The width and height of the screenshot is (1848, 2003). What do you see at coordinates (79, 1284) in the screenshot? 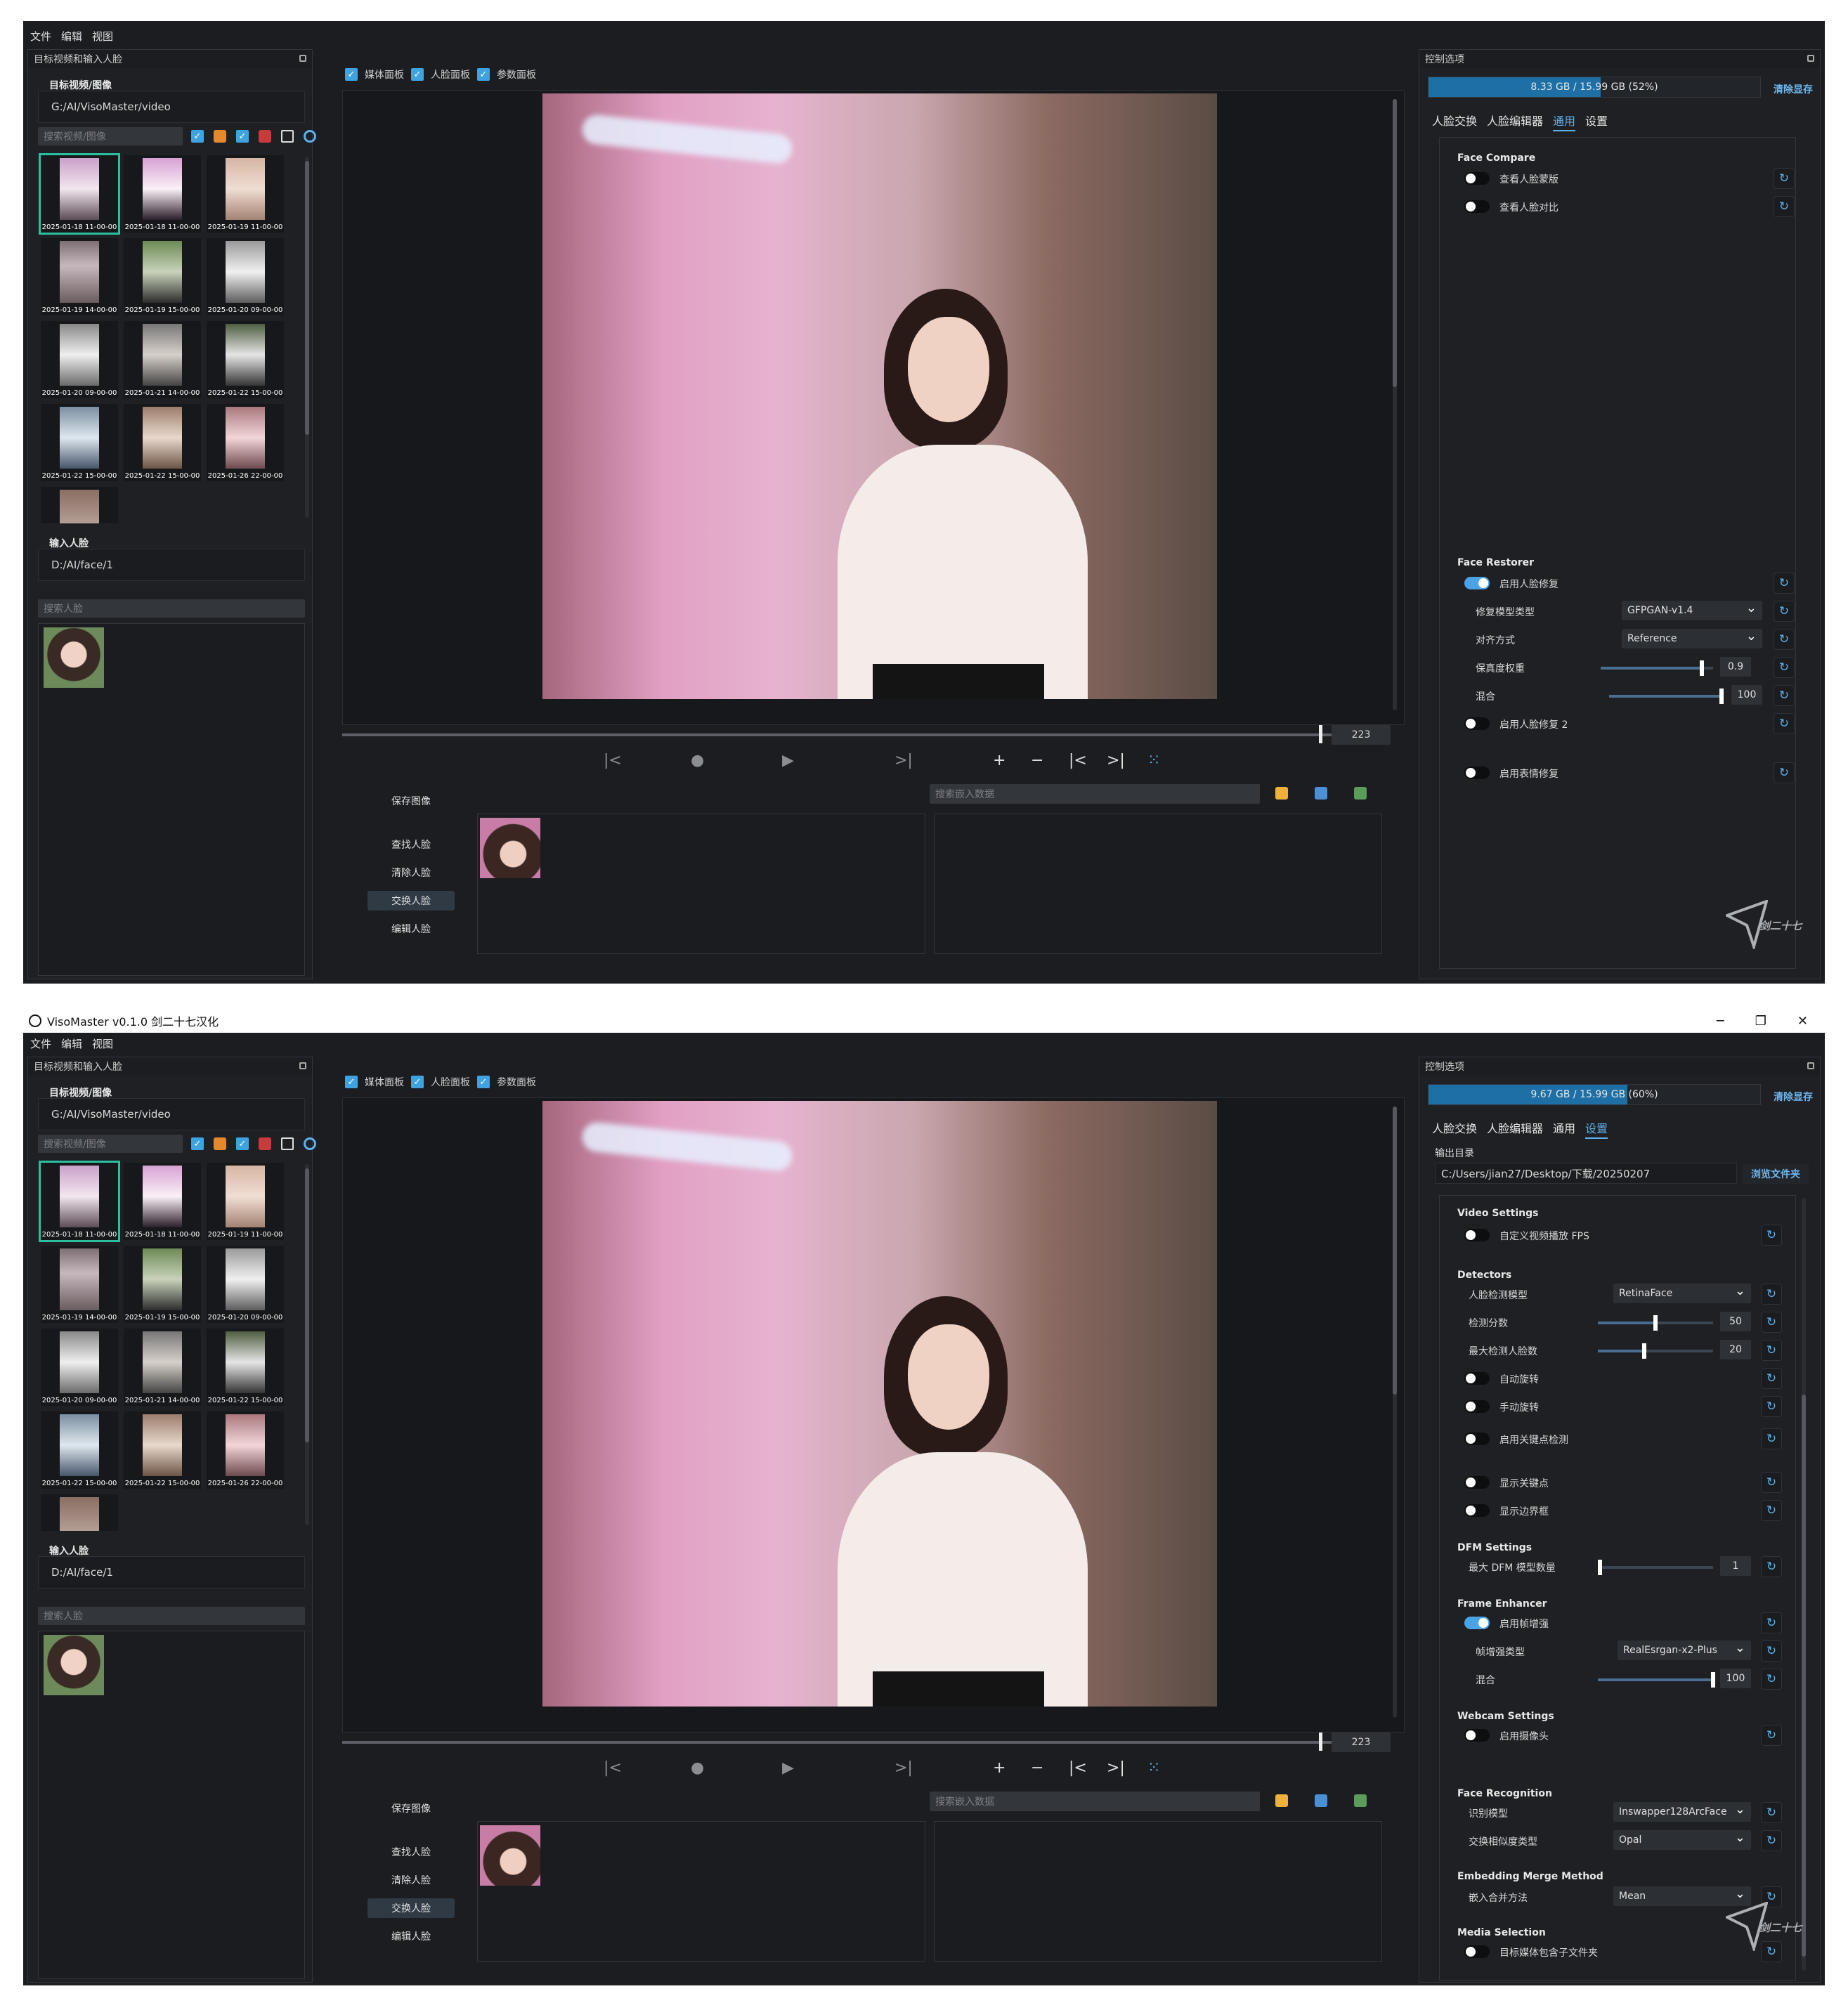
I see `target-thumb: 2025-01-19 14-00-00` at bounding box center [79, 1284].